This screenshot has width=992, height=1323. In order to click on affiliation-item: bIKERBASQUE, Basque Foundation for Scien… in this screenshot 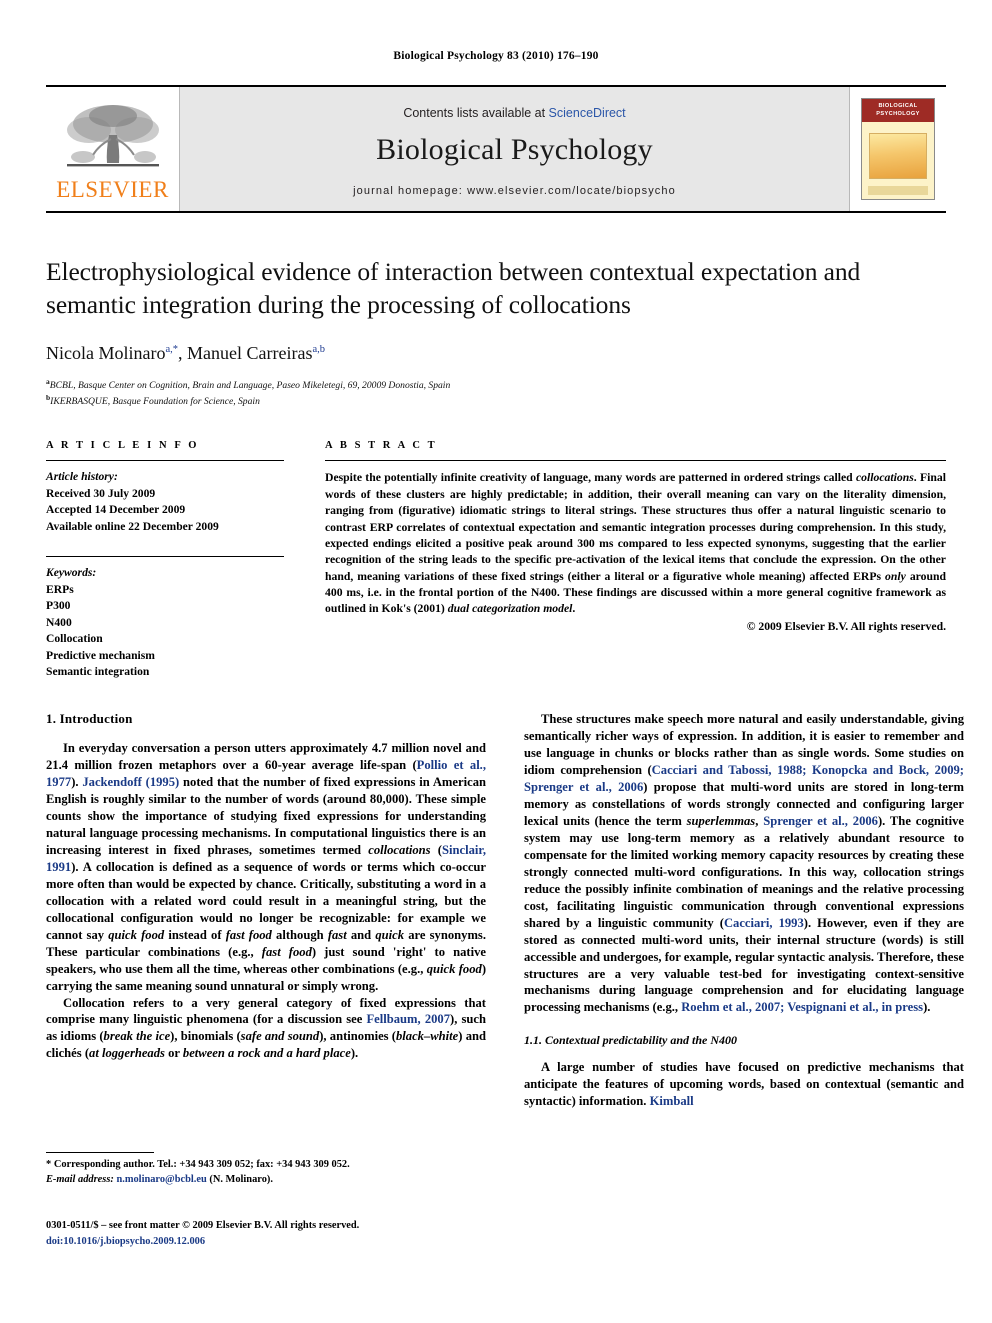, I will do `click(496, 401)`.